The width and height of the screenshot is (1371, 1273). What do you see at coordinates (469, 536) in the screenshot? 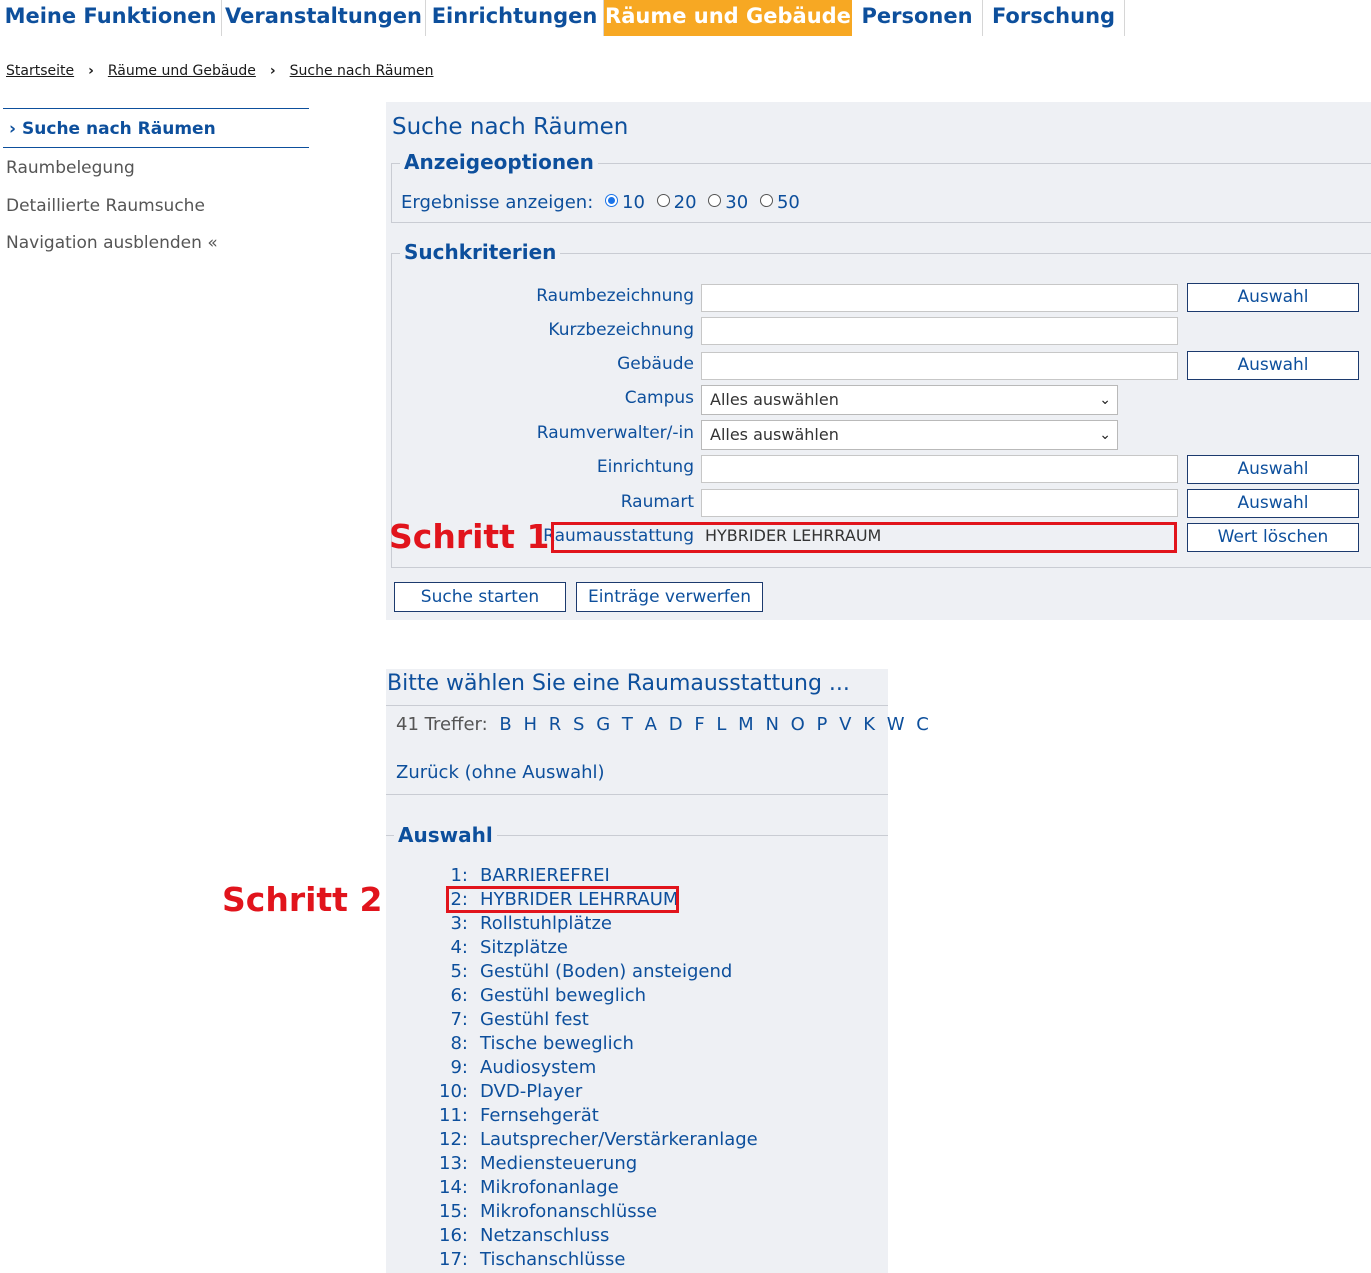
I see `step1-label: Schritt 1` at bounding box center [469, 536].